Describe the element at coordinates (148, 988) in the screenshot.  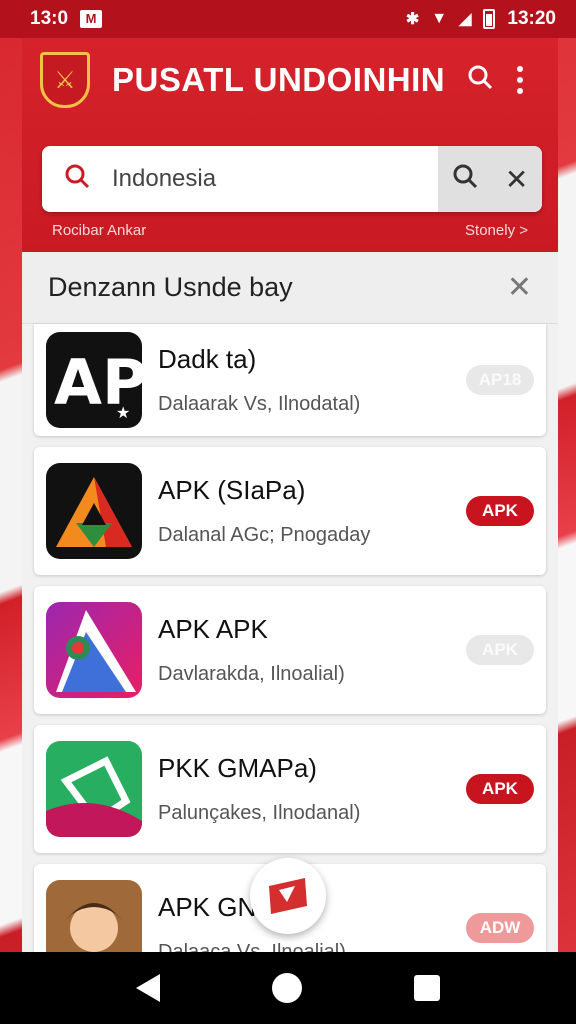
I see `back-icon` at that location.